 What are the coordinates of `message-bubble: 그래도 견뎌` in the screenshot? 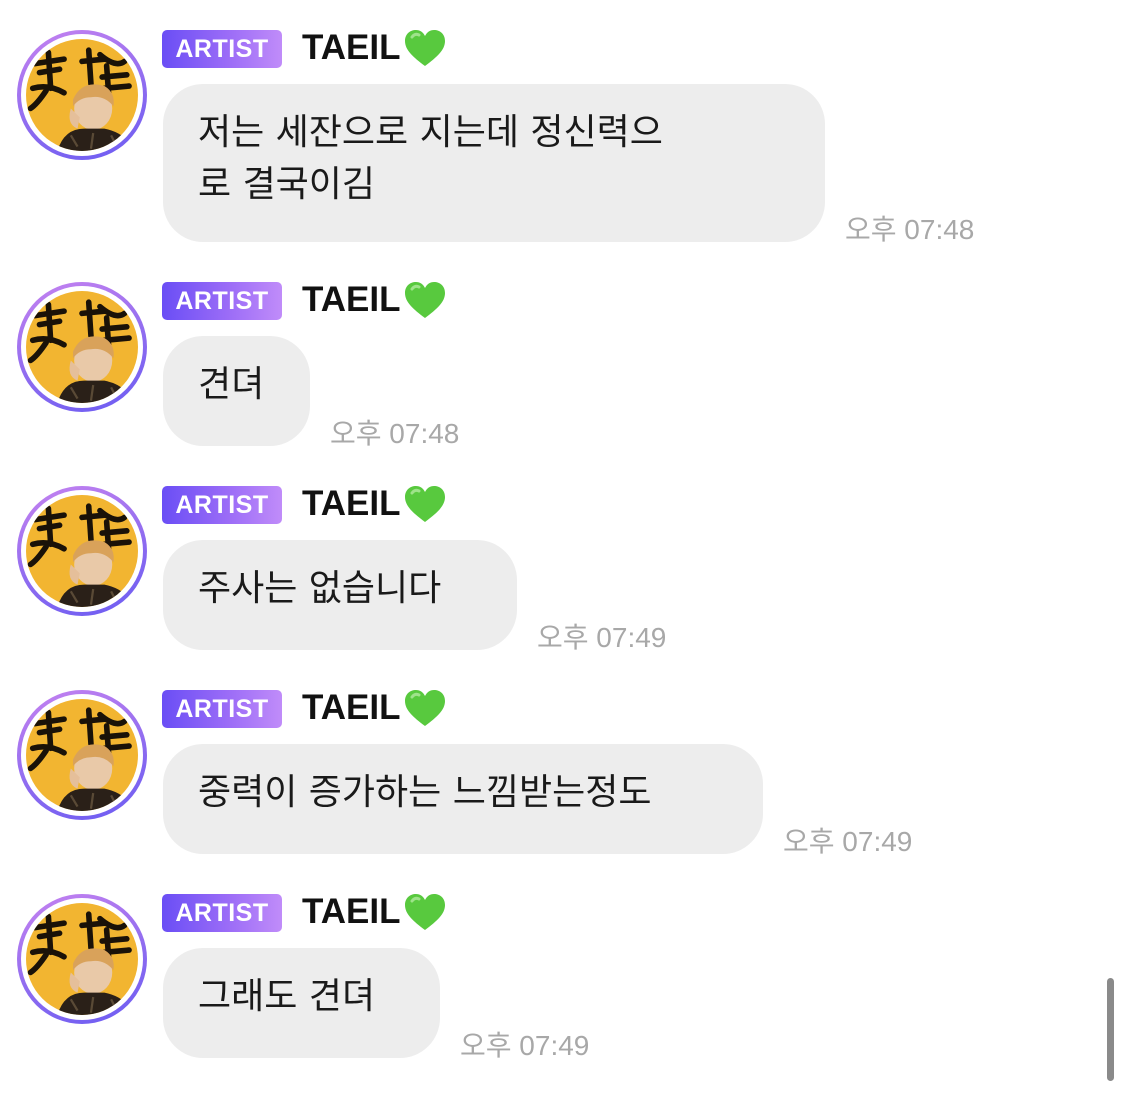 It's located at (301, 1003).